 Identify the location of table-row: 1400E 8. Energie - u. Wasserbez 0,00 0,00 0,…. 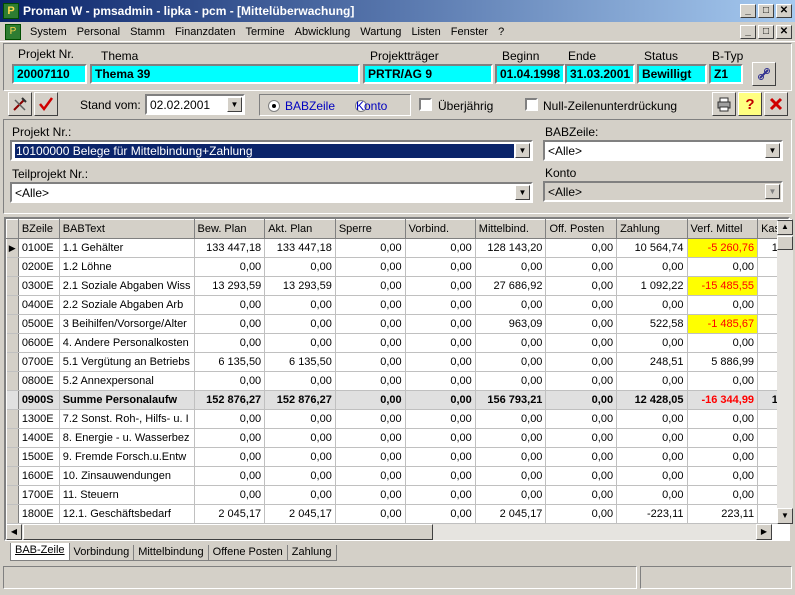
(397, 438).